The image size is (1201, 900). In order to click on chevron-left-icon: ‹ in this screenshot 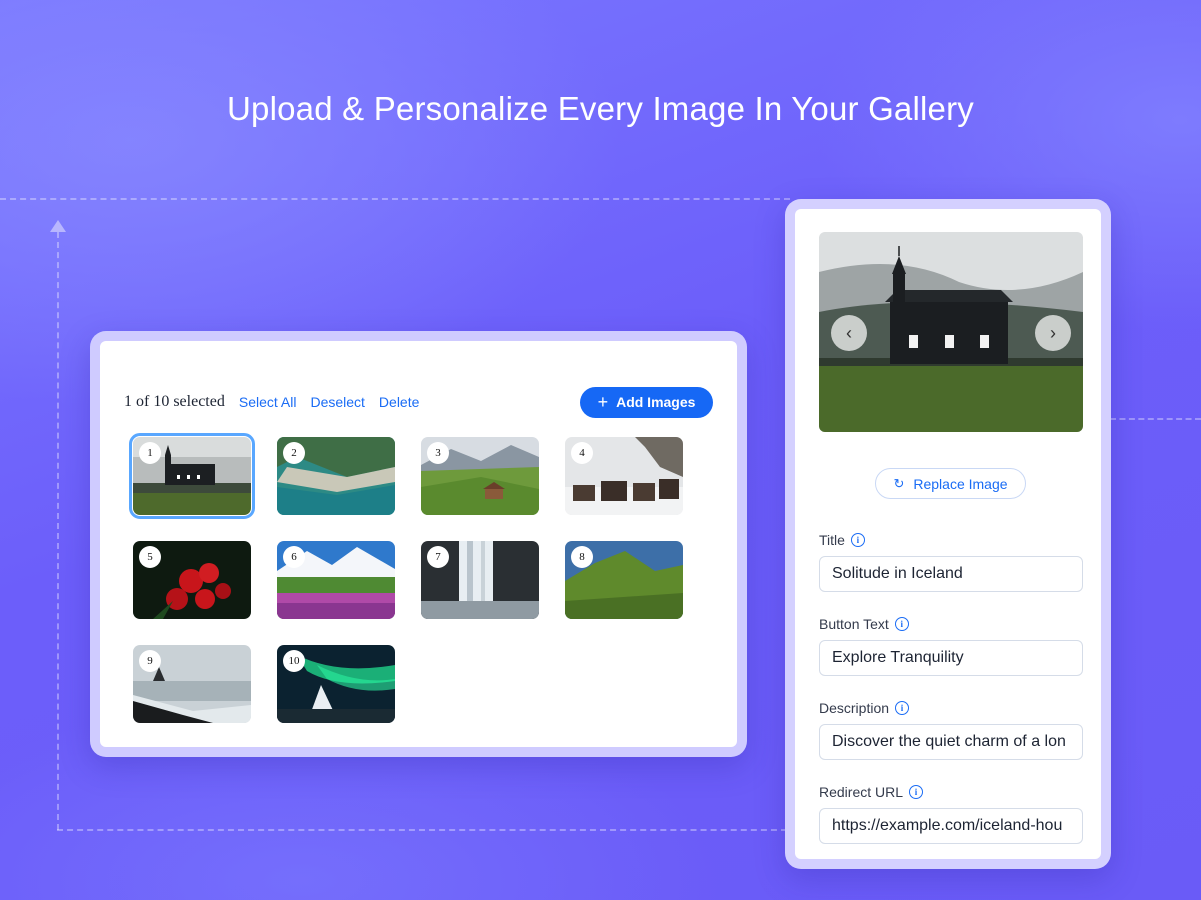, I will do `click(849, 332)`.